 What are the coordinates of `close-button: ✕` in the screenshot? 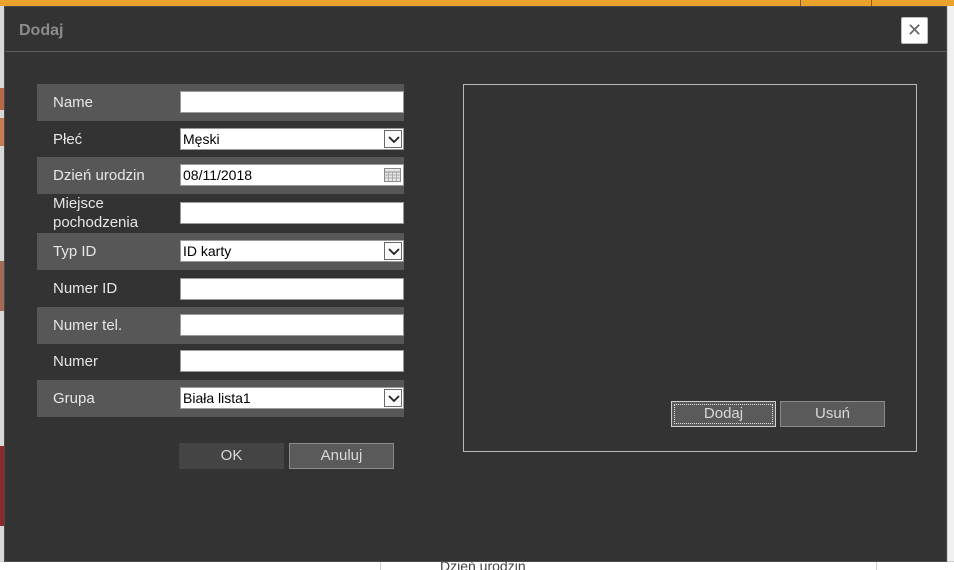 It's located at (914, 30).